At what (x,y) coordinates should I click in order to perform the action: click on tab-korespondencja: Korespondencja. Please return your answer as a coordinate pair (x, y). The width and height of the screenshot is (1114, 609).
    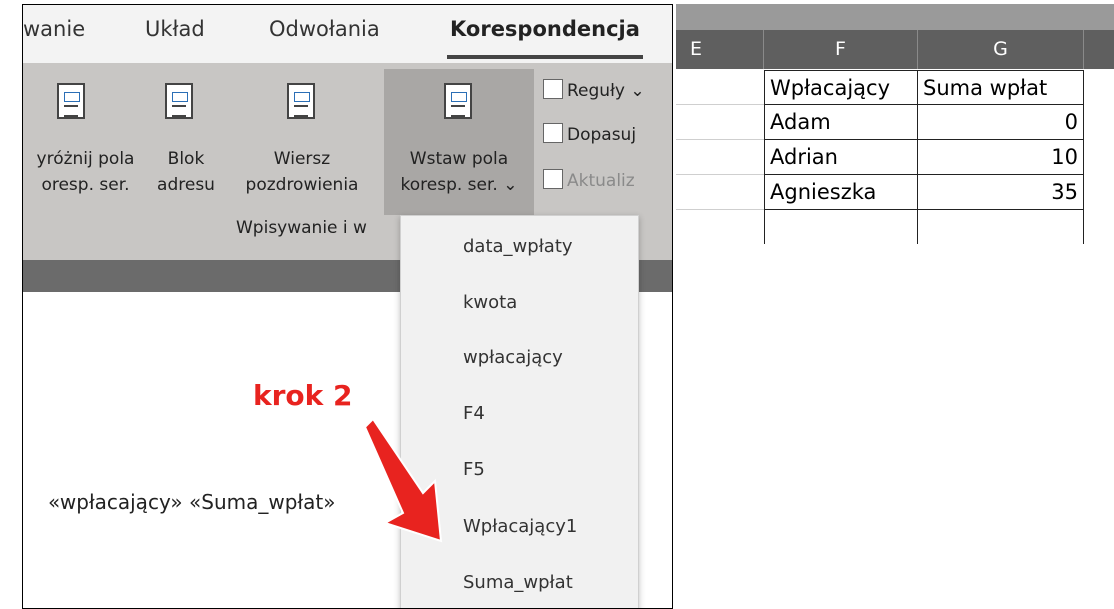
    Looking at the image, I should click on (545, 29).